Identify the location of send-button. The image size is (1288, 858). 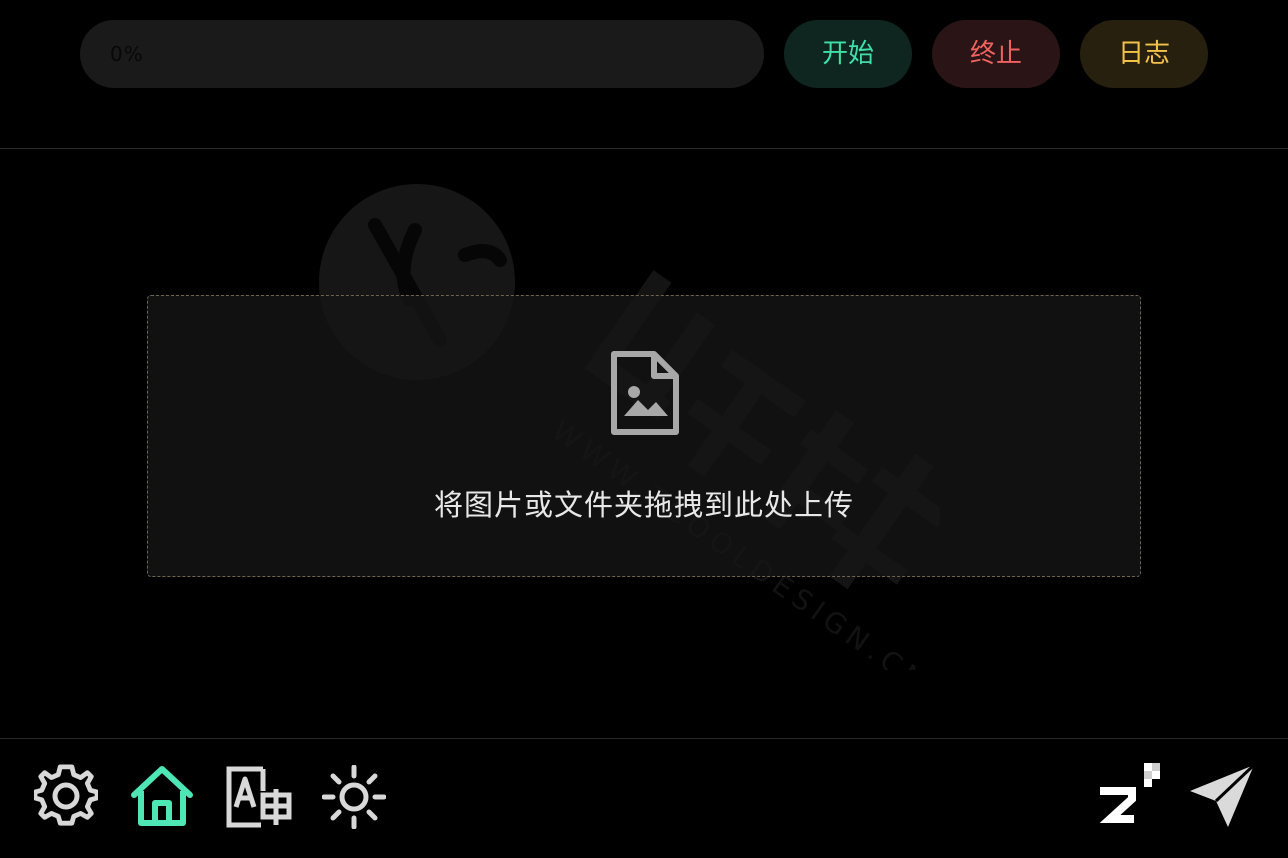
(1223, 796).